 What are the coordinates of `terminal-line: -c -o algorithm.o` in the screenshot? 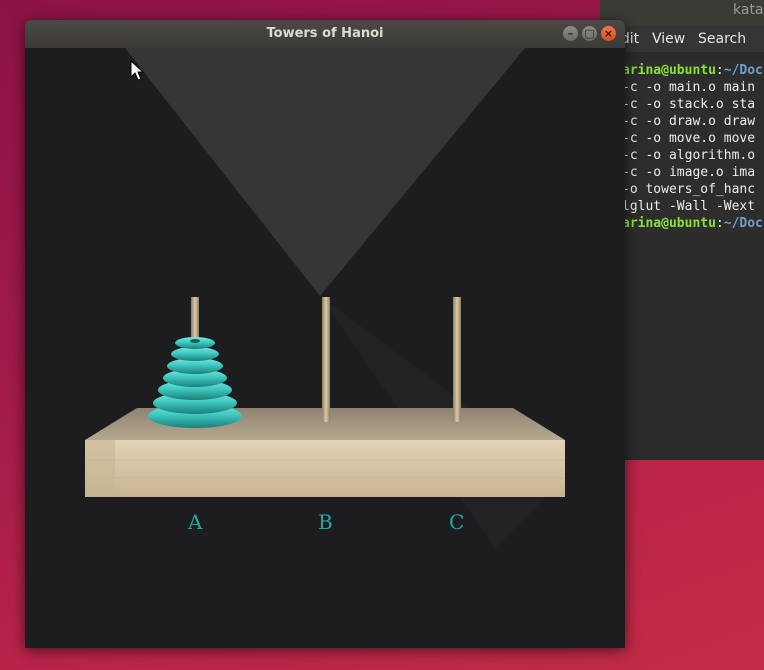 It's located at (689, 155).